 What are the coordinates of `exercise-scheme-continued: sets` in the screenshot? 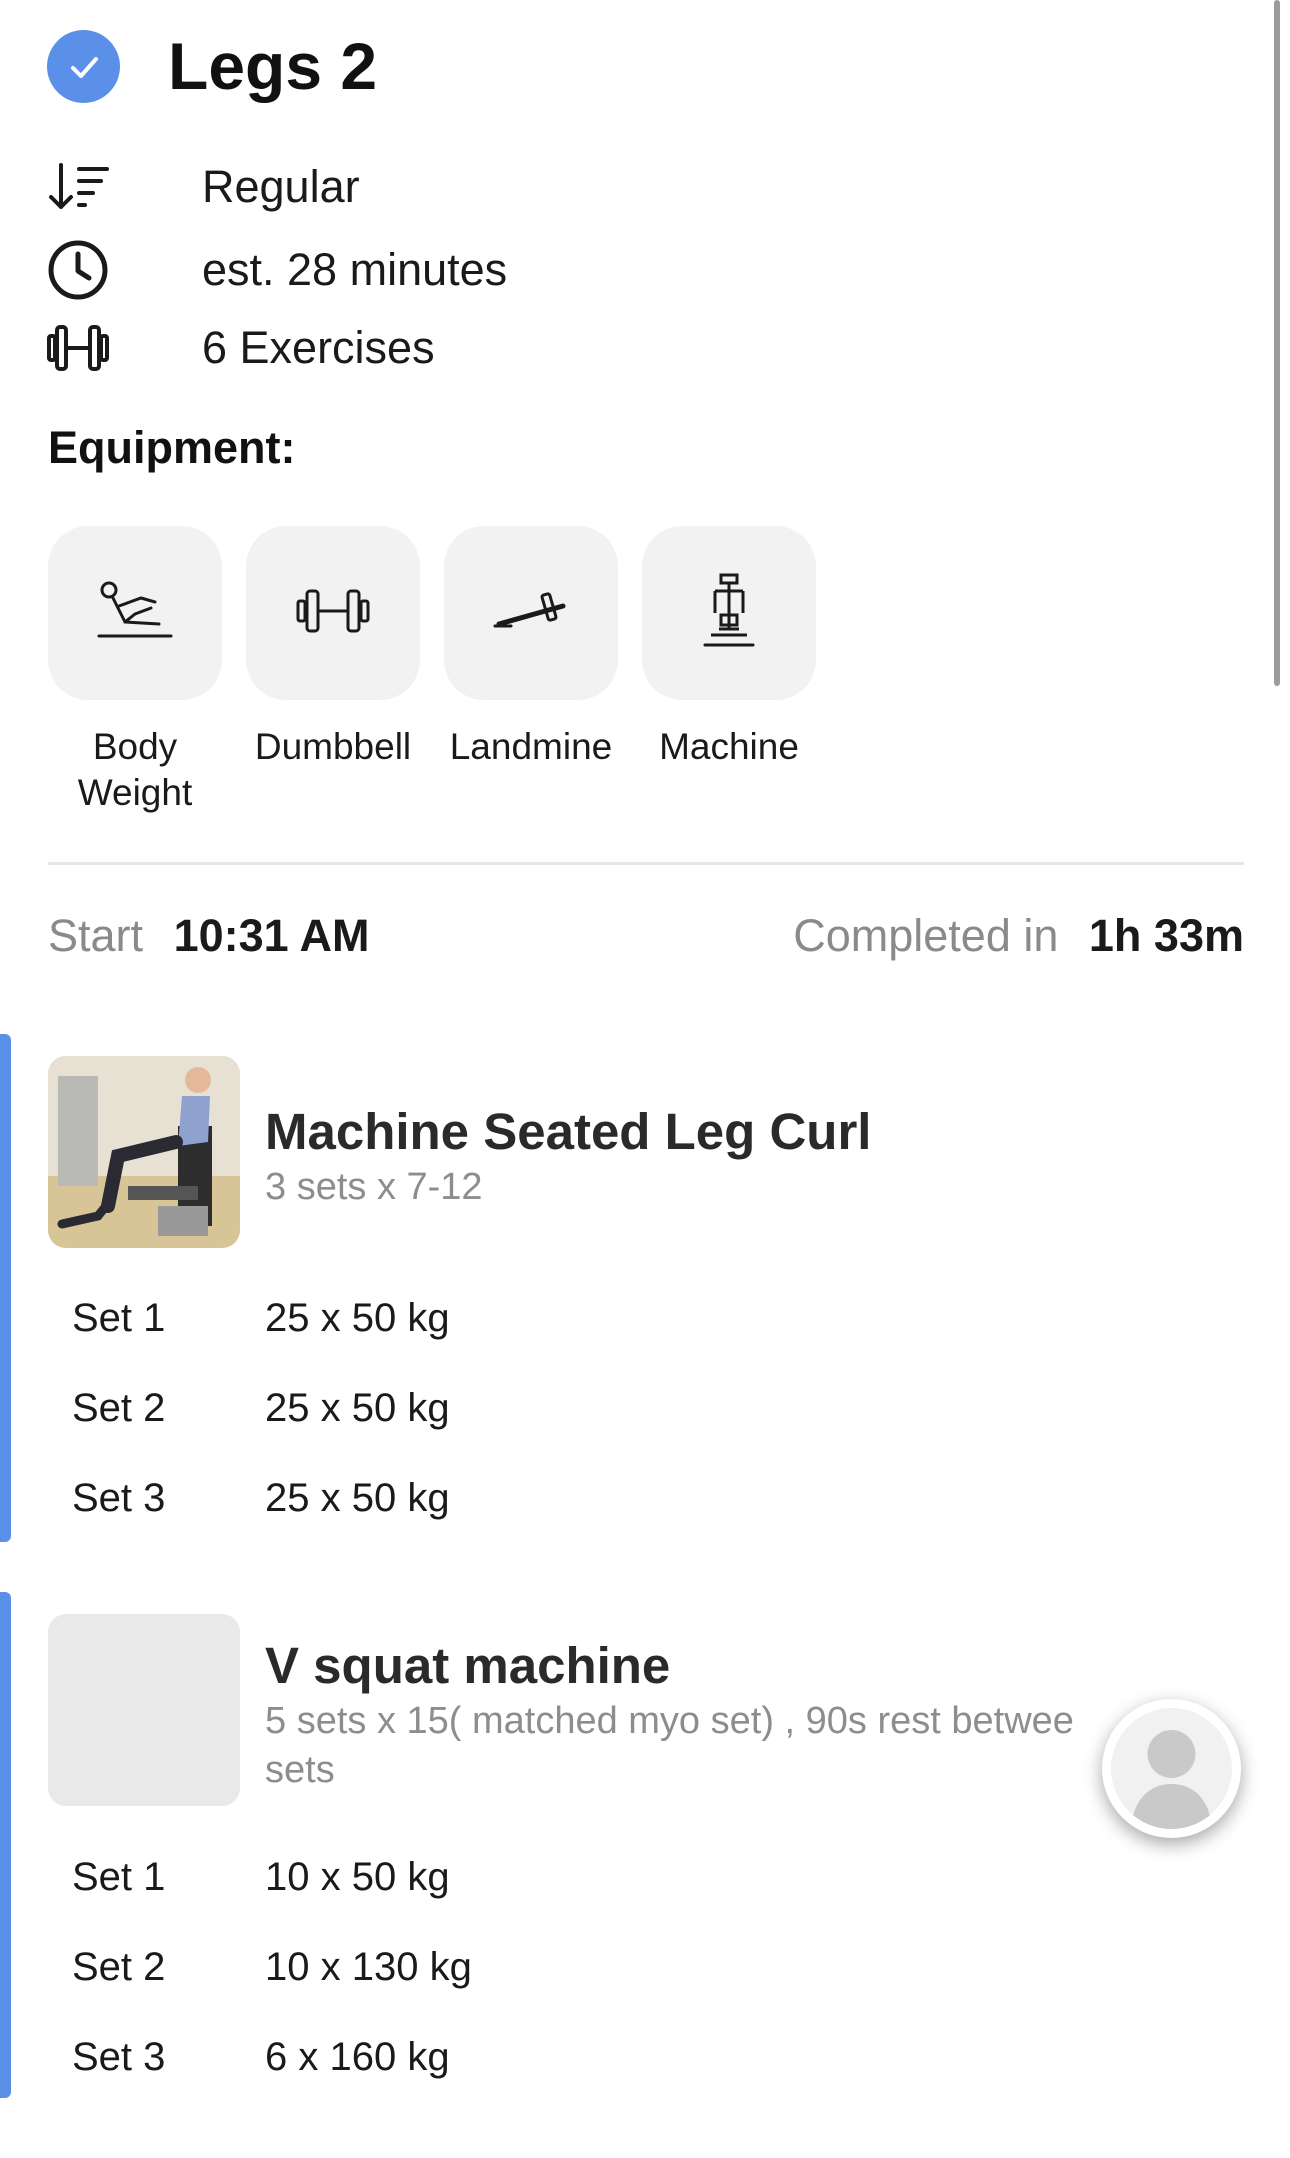 It's located at (300, 1770).